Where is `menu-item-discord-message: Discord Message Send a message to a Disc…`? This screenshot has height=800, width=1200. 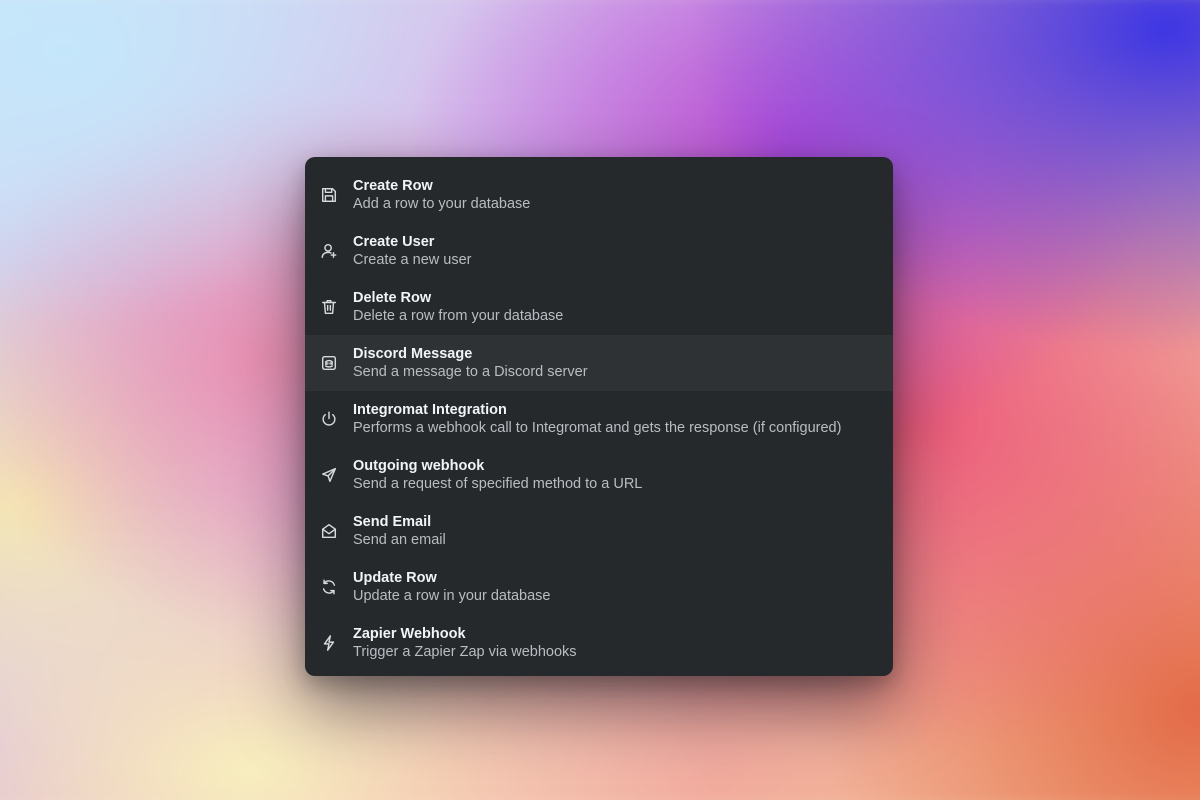
menu-item-discord-message: Discord Message Send a message to a Disc… is located at coordinates (599, 363).